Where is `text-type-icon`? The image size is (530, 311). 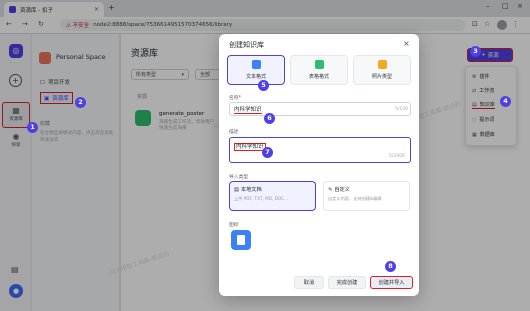 text-type-icon is located at coordinates (256, 64).